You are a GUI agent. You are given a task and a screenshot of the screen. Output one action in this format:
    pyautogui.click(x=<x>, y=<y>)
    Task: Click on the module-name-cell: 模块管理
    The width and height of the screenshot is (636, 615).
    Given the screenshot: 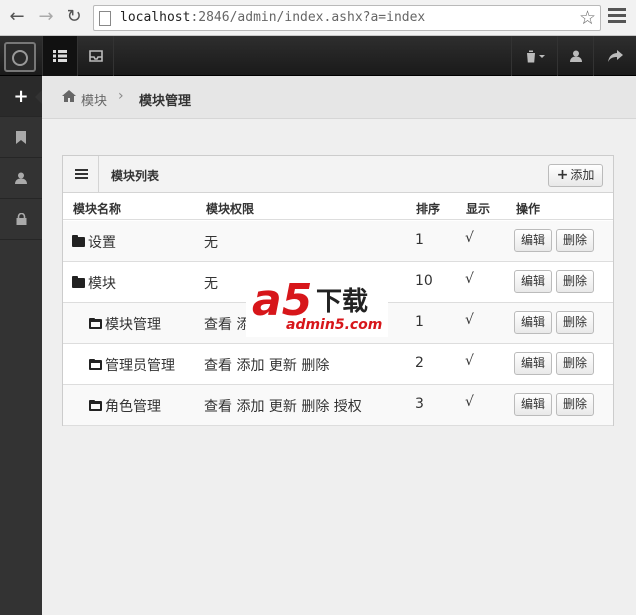 What is the action you would take?
    pyautogui.click(x=125, y=324)
    